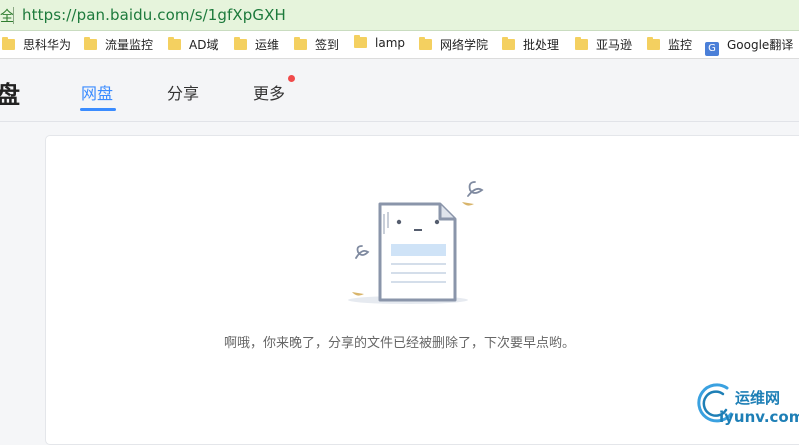  What do you see at coordinates (7, 17) in the screenshot?
I see `address-prefix: 全` at bounding box center [7, 17].